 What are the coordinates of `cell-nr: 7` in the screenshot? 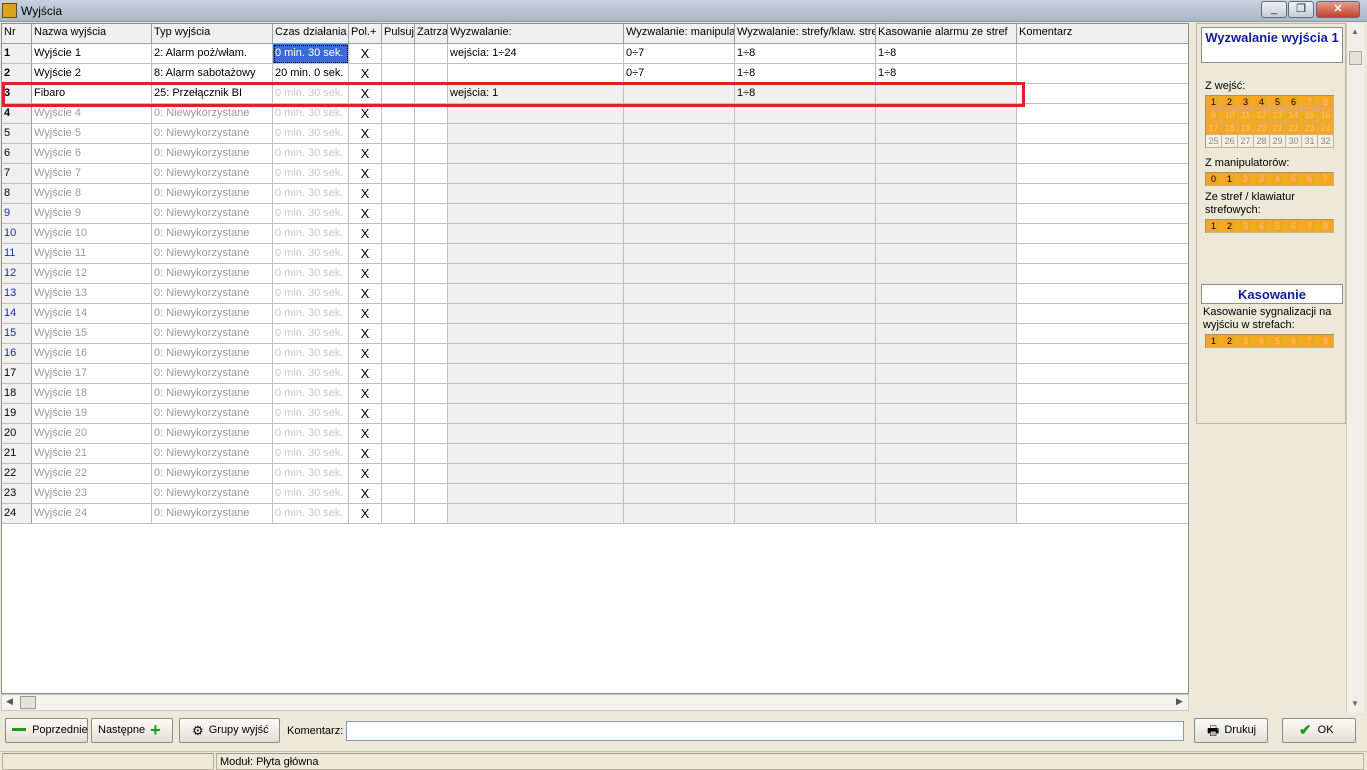 It's located at (17, 174).